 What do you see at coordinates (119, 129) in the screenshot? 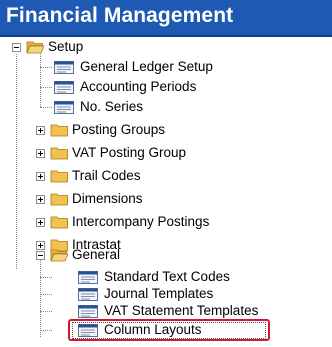
I see `tree-node-label: Posting Groups` at bounding box center [119, 129].